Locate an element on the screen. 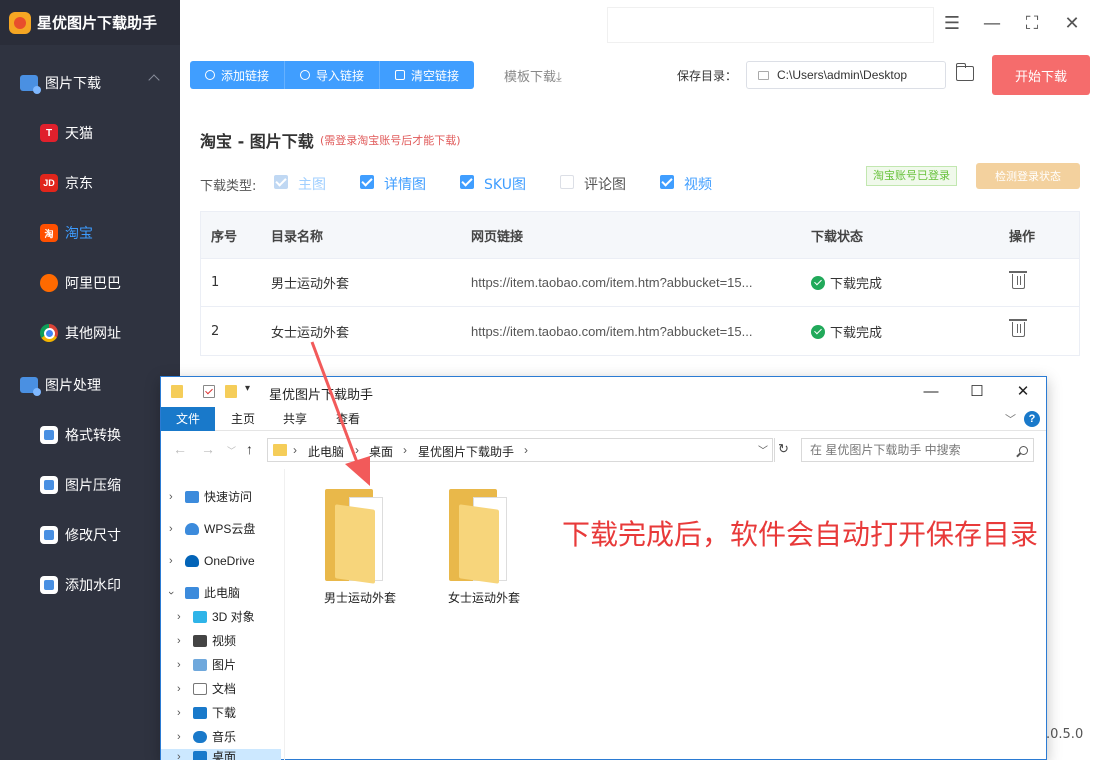 Image resolution: width=1100 pixels, height=760 pixels. explorer-ribbon: 文件 主页 共享 查看 ﹀ ? is located at coordinates (603, 419).